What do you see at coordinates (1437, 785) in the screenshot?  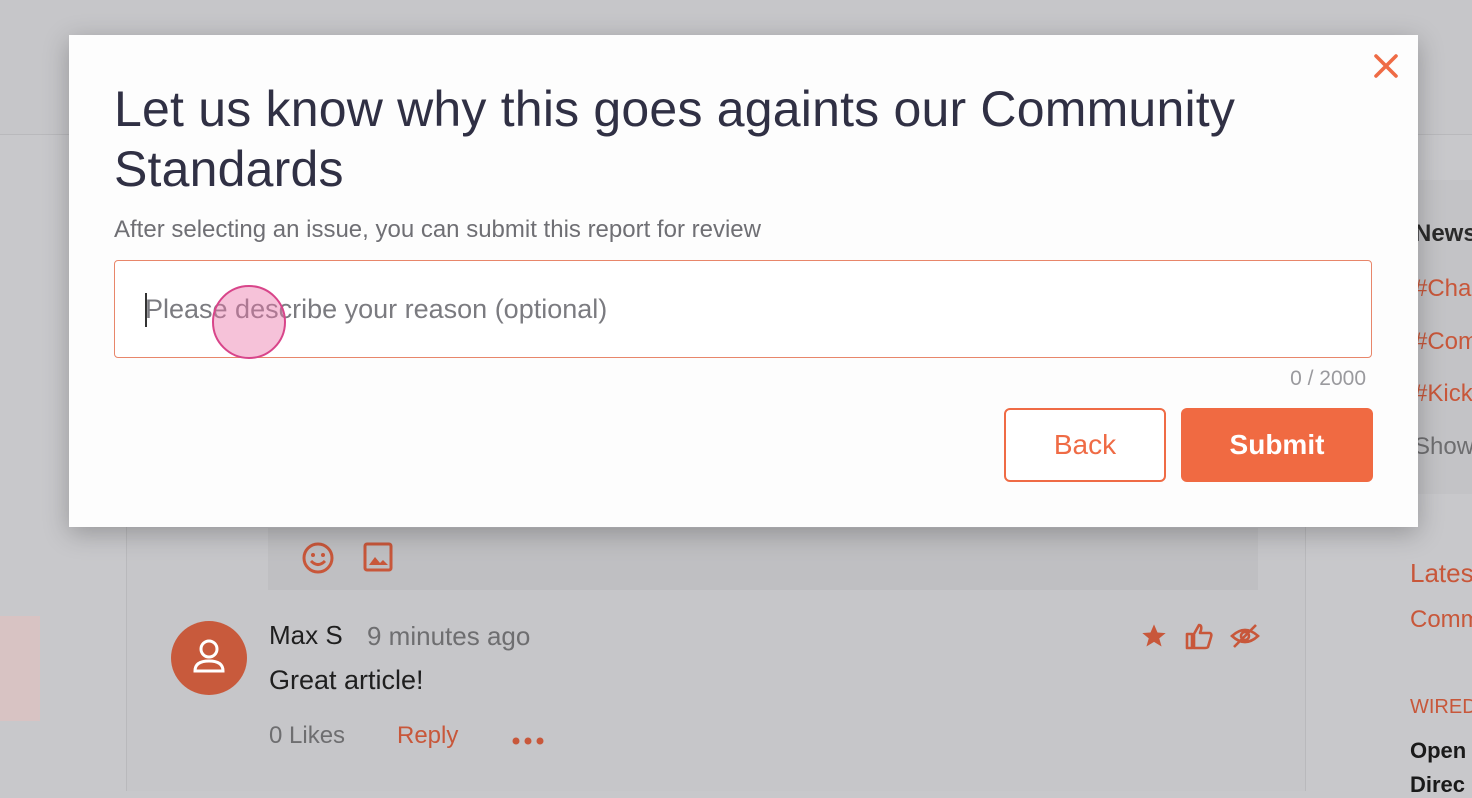 I see `sidebar-headline-line2: Direc` at bounding box center [1437, 785].